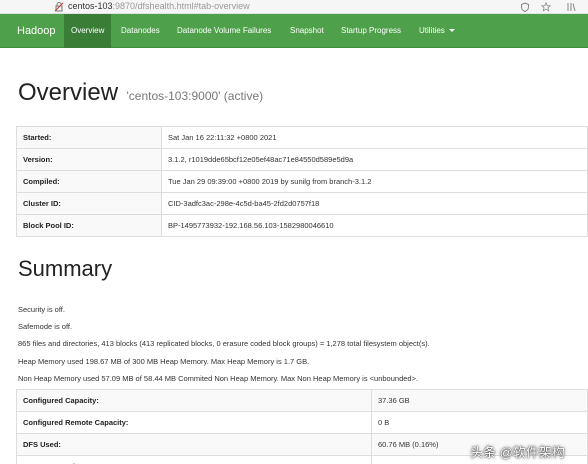 Image resolution: width=588 pixels, height=464 pixels. What do you see at coordinates (195, 96) in the screenshot?
I see `overview-subtitle: 'centos-103:9000' (active)` at bounding box center [195, 96].